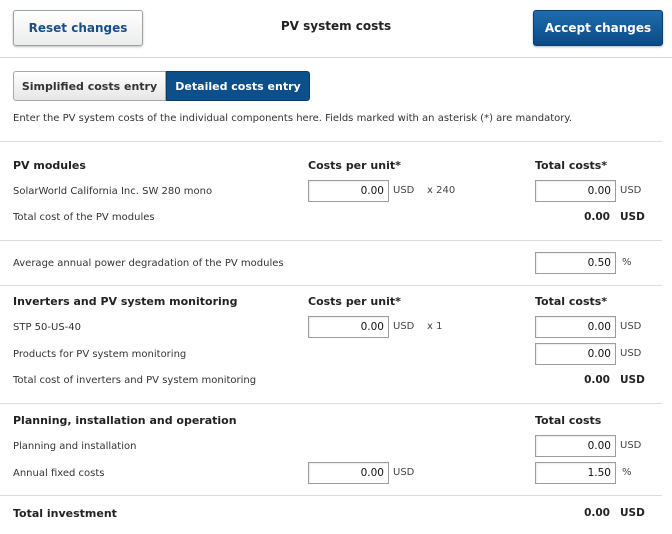 This screenshot has height=534, width=672. Describe the element at coordinates (100, 354) in the screenshot. I see `monitoring-label: Products for PV system monitoring` at that location.